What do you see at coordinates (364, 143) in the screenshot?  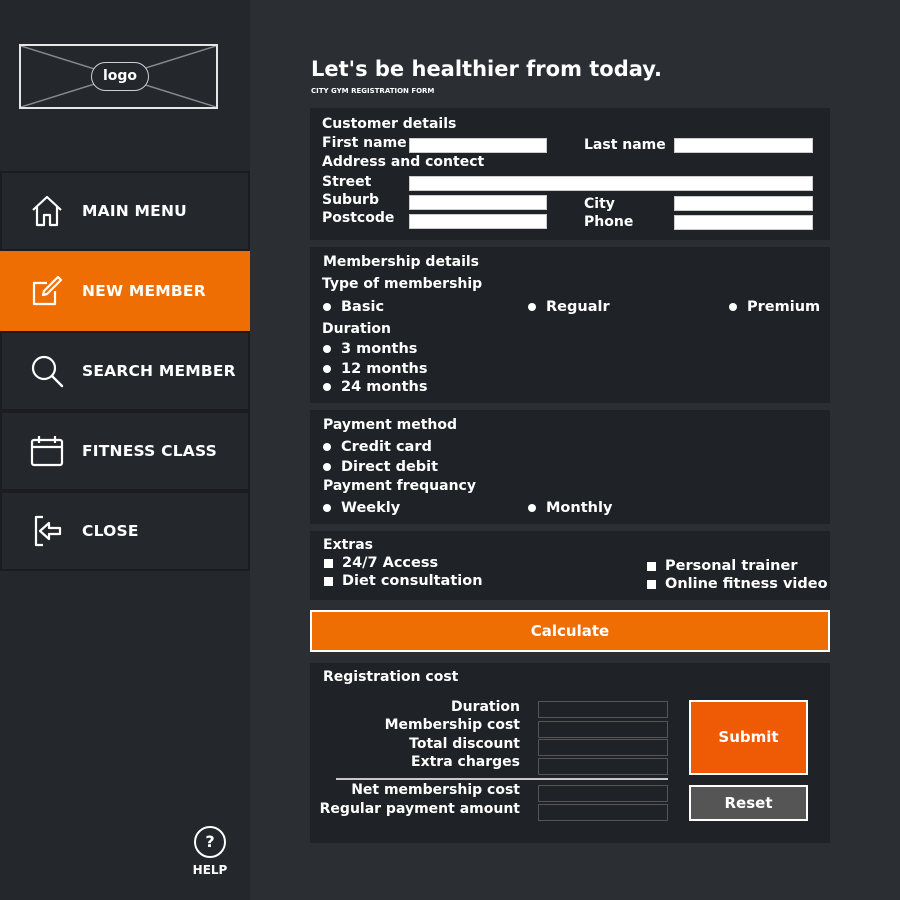 I see `first-name-label: First name` at bounding box center [364, 143].